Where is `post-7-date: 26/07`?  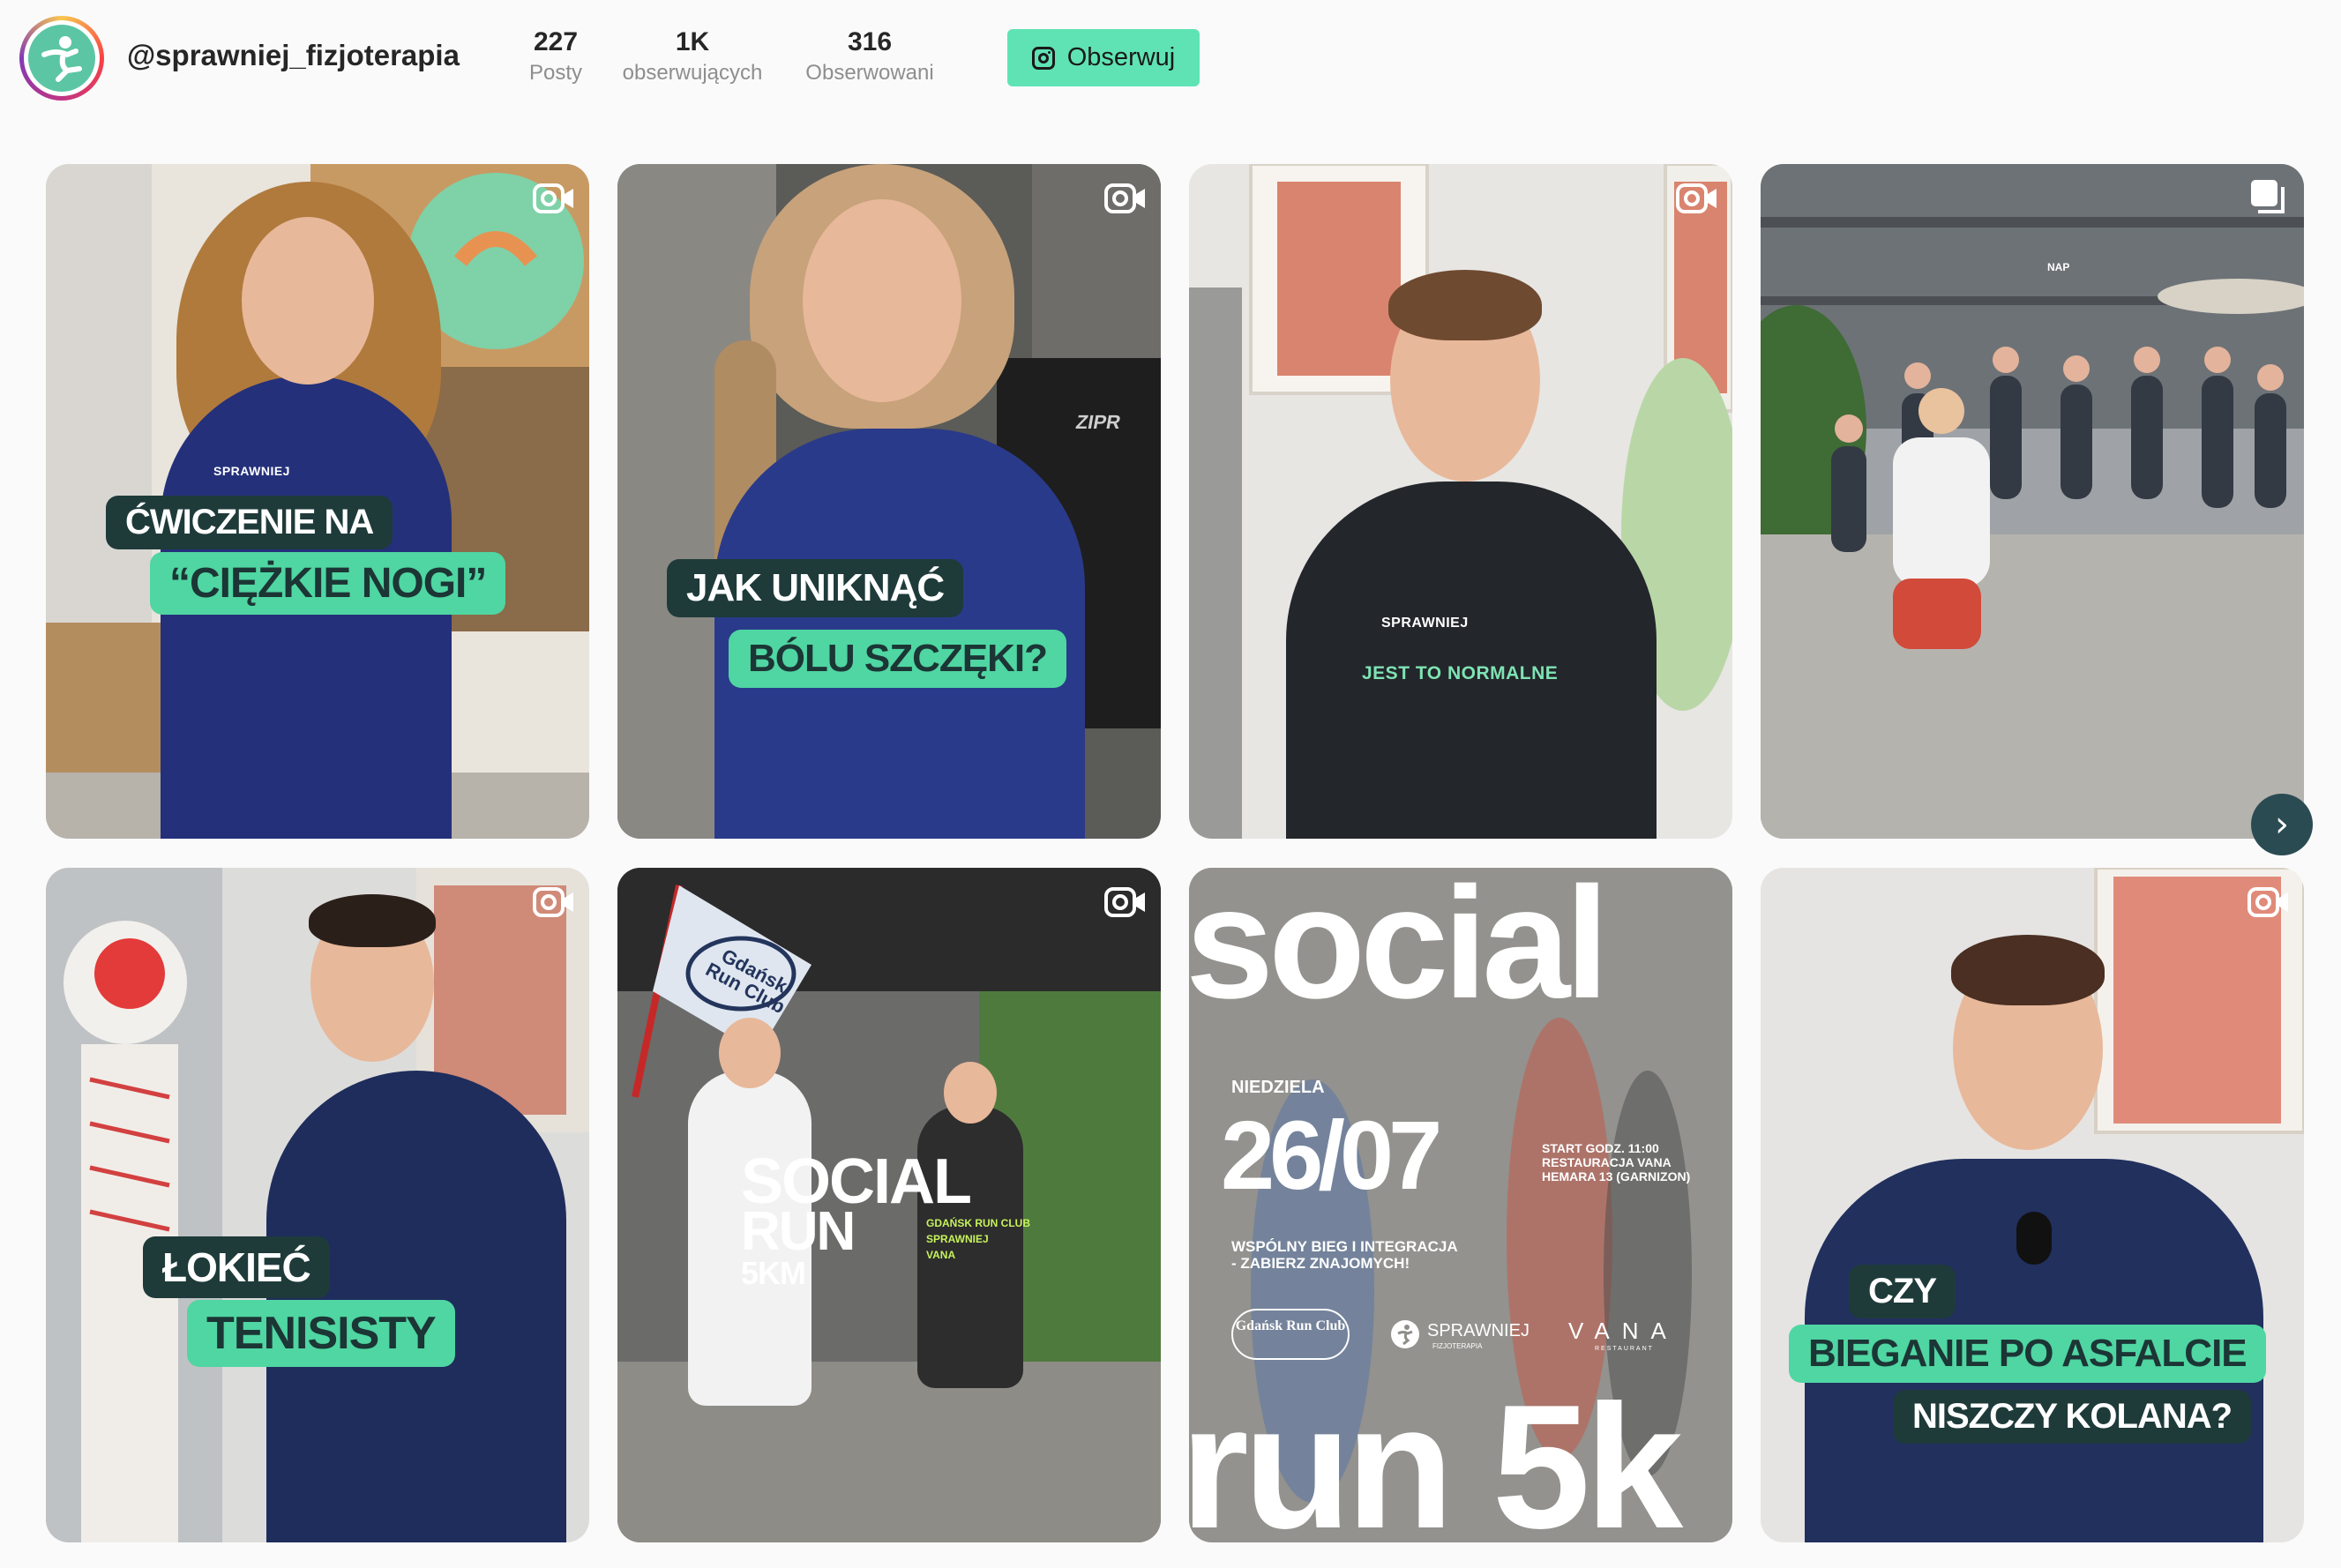 post-7-date: 26/07 is located at coordinates (1331, 1155).